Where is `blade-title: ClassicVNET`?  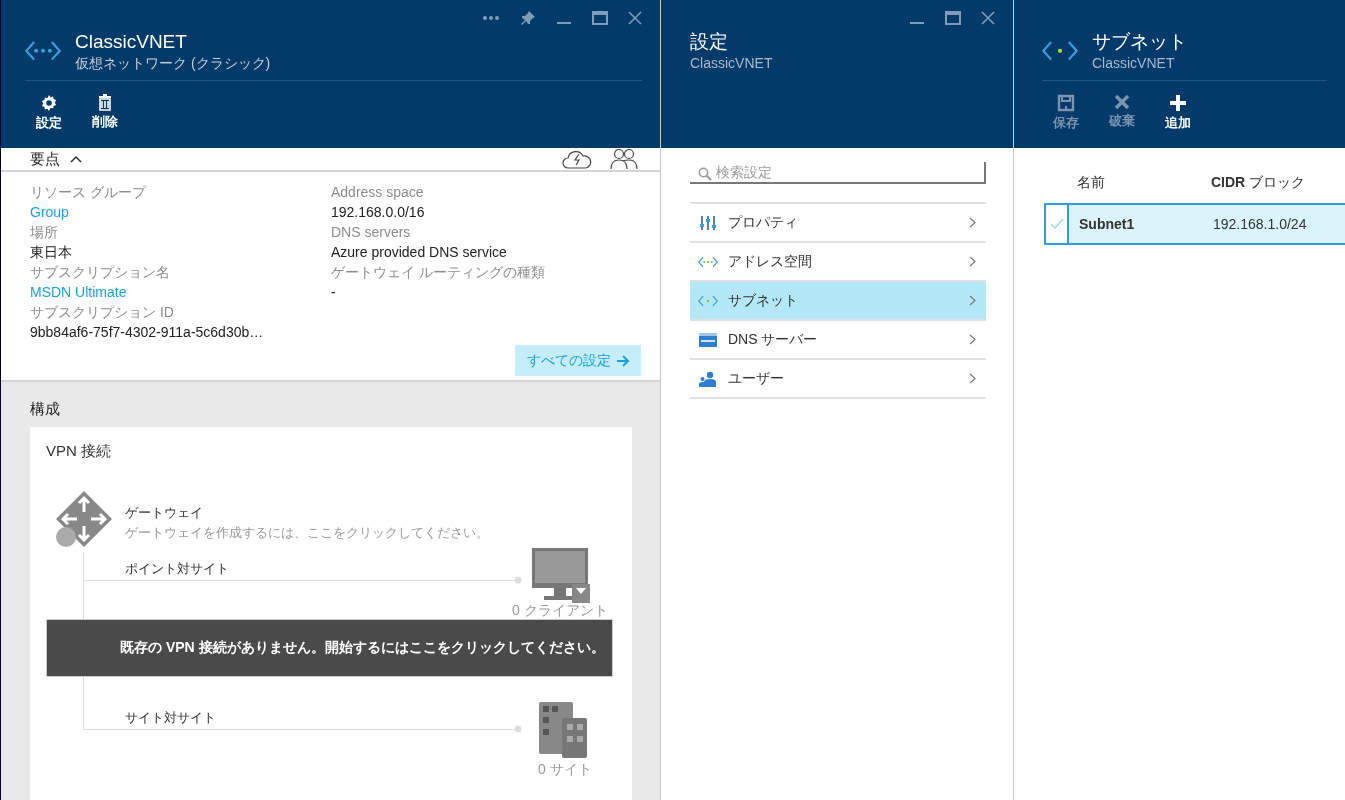
blade-title: ClassicVNET is located at coordinates (131, 42).